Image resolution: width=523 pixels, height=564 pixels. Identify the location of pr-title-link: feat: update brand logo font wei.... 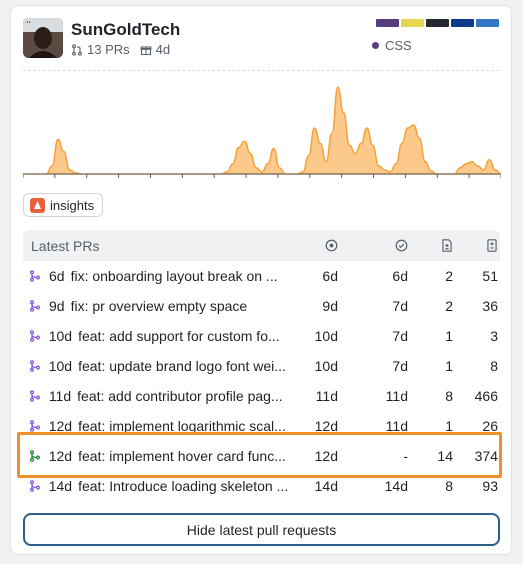
(190, 366).